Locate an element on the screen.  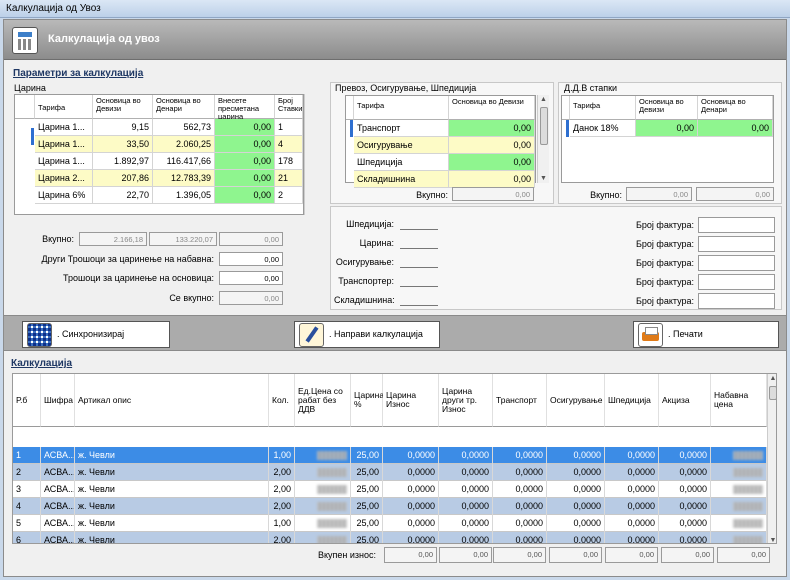
calc-cell-rb: 2 is located at coordinates (27, 472).